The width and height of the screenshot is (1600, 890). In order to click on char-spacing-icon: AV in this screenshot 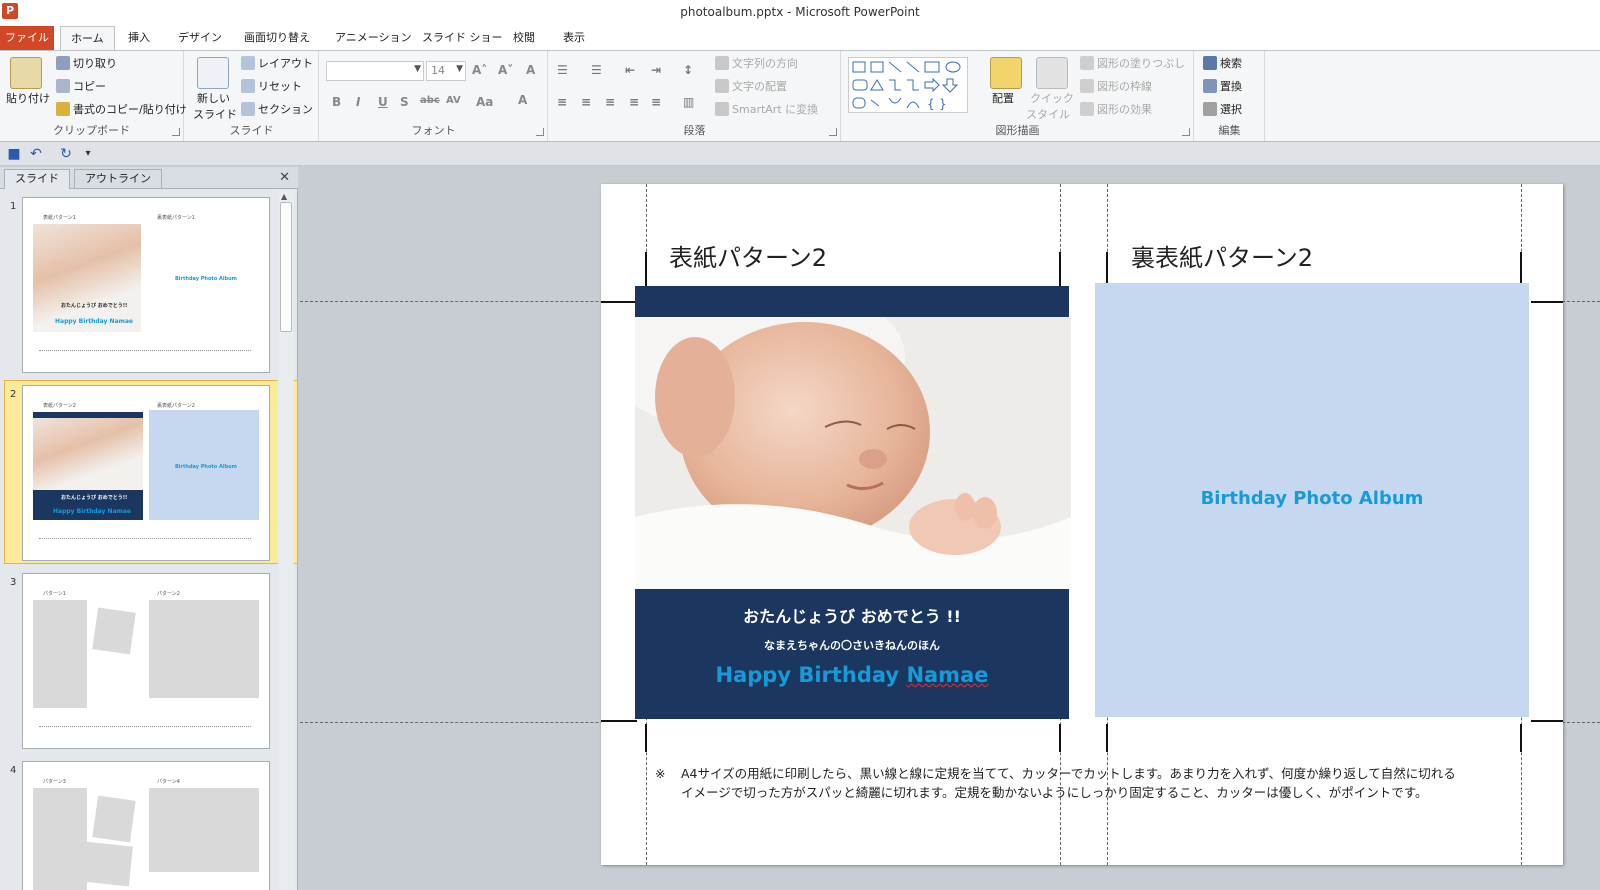, I will do `click(453, 100)`.